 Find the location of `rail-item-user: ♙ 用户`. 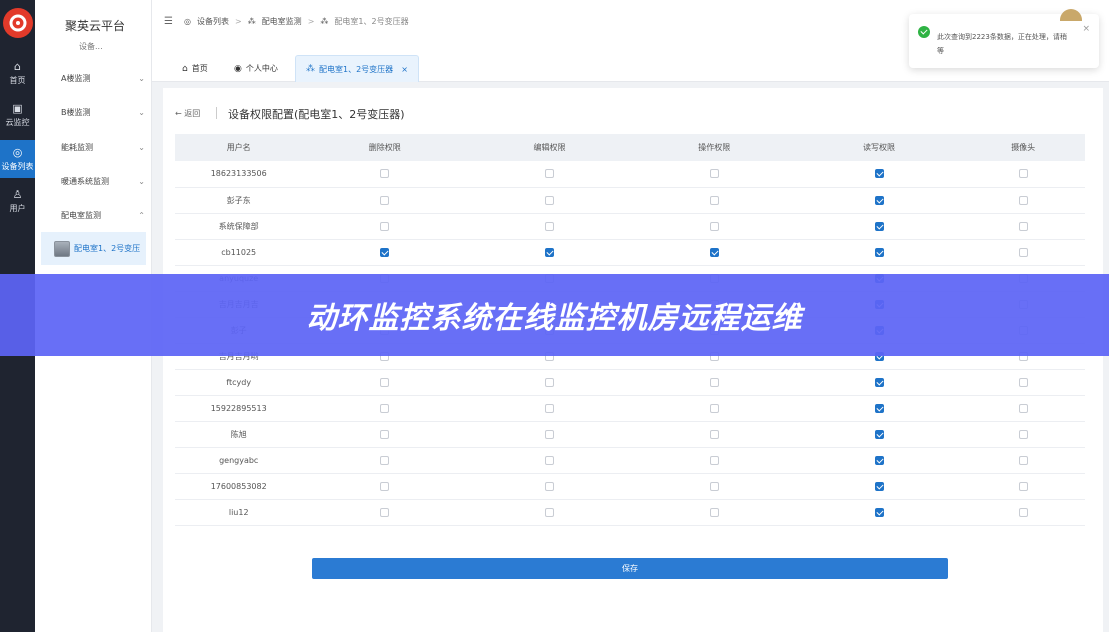

rail-item-user: ♙ 用户 is located at coordinates (17, 201).